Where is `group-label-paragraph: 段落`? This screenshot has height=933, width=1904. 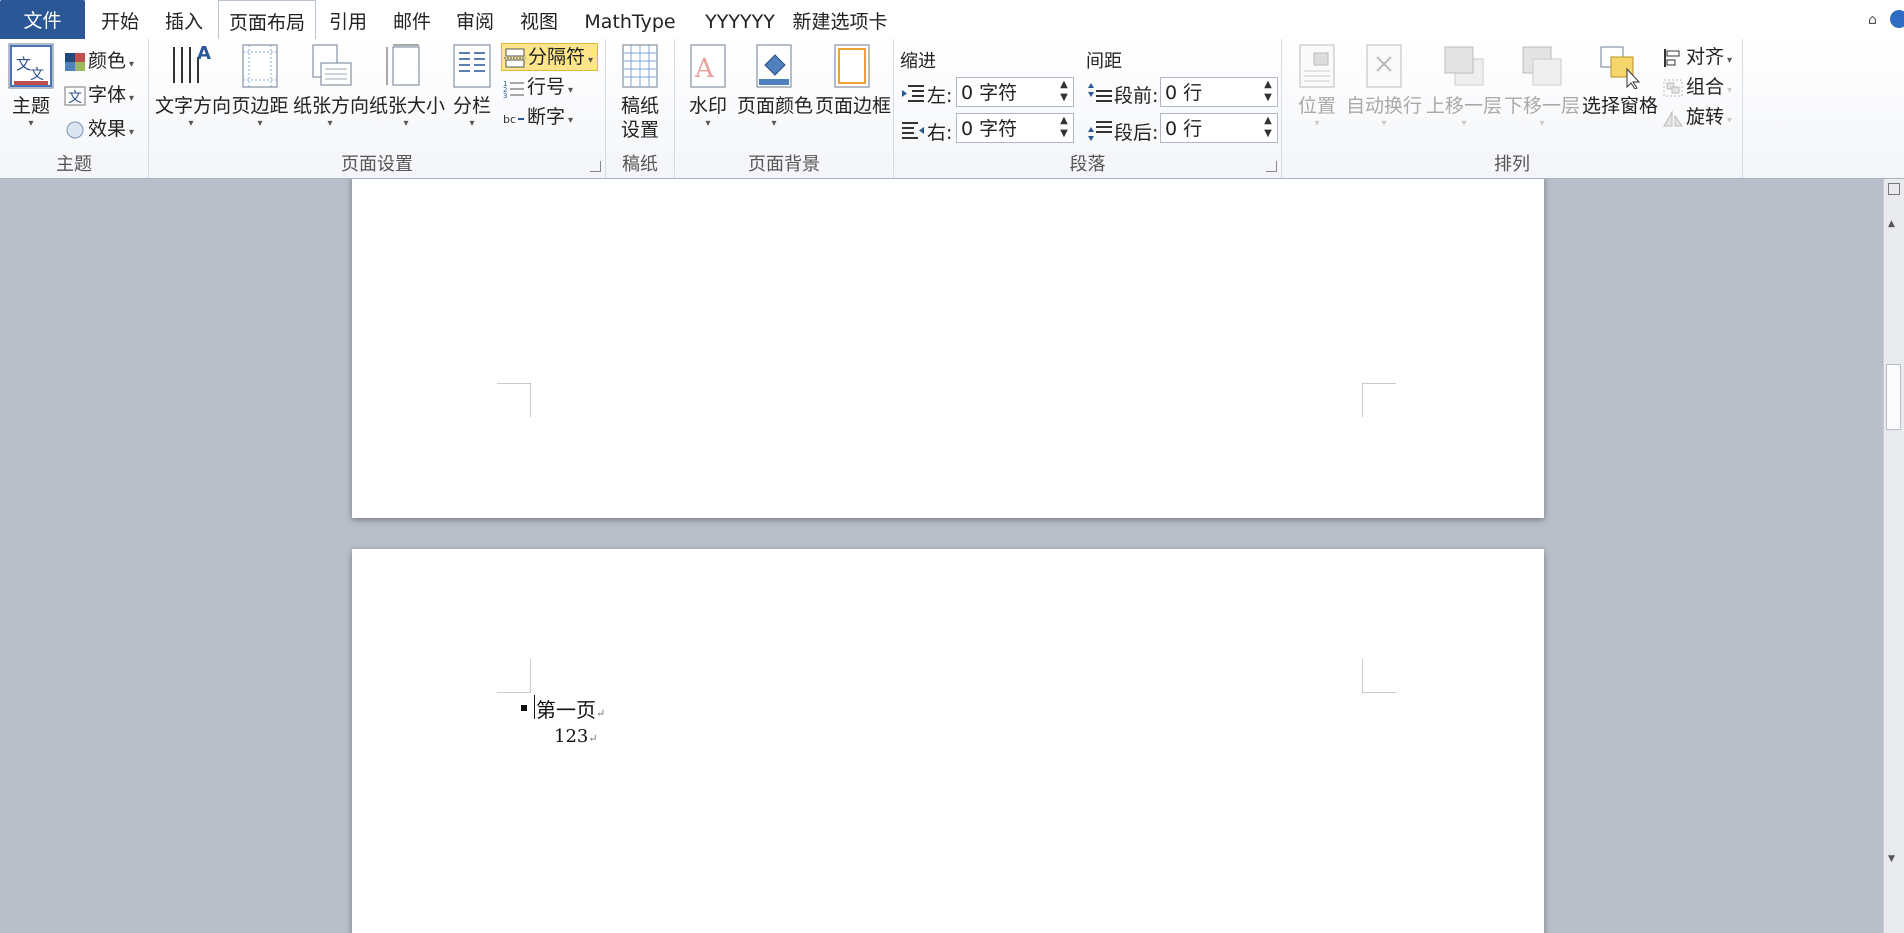
group-label-paragraph: 段落 is located at coordinates (1087, 164).